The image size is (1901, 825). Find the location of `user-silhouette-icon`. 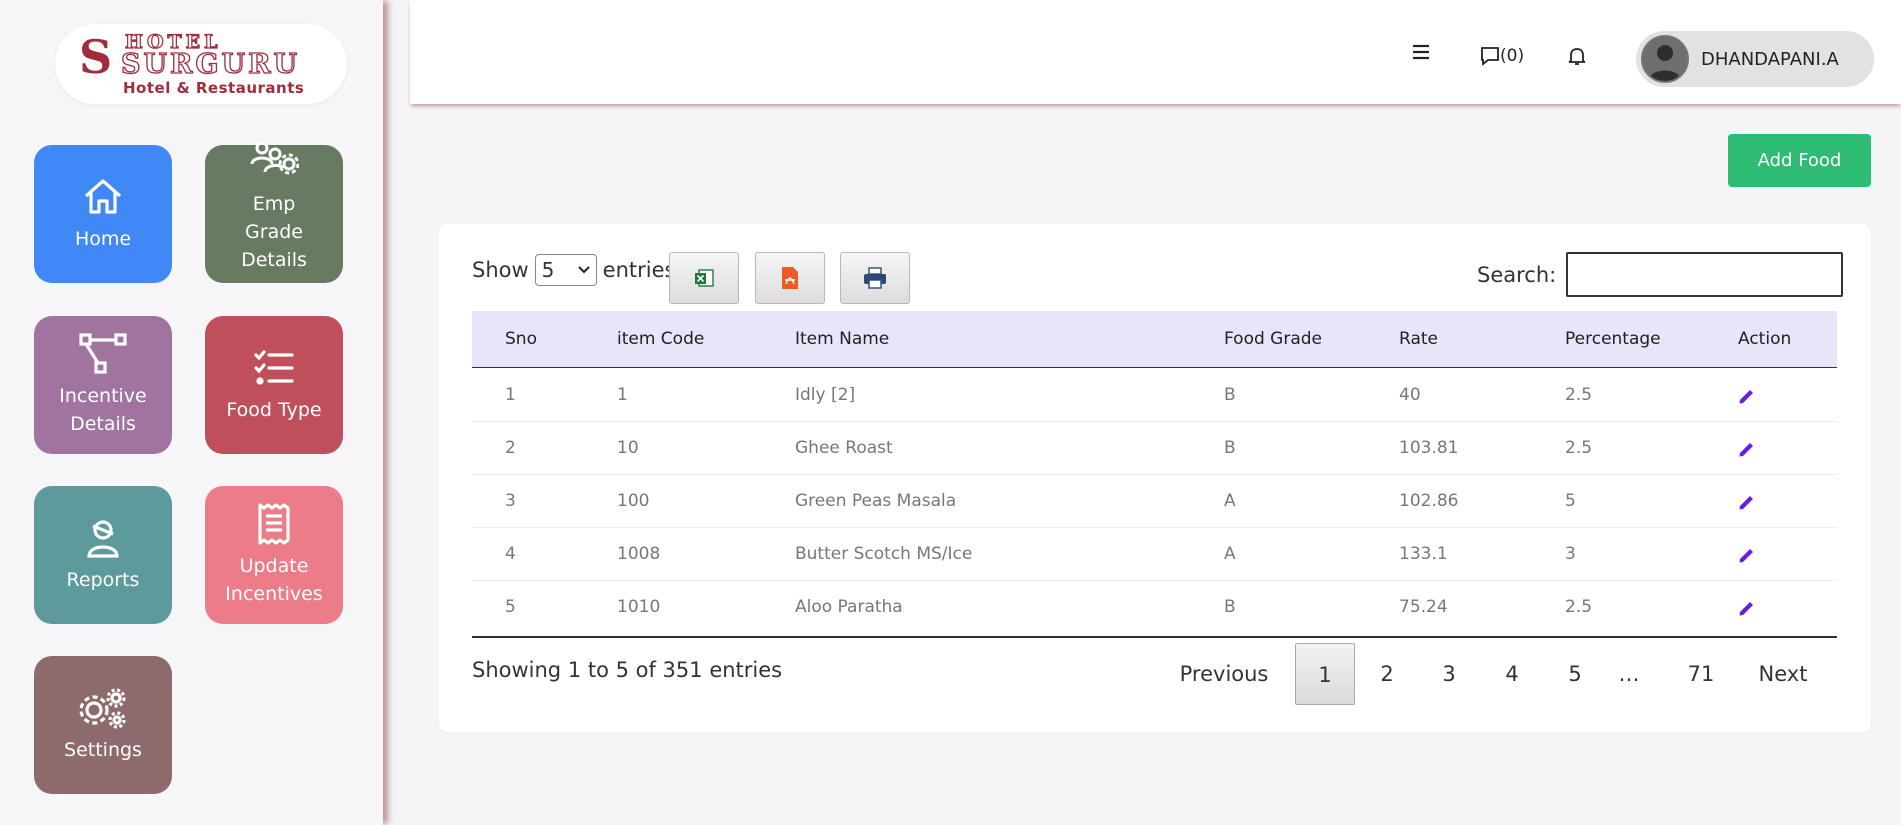

user-silhouette-icon is located at coordinates (1665, 59).